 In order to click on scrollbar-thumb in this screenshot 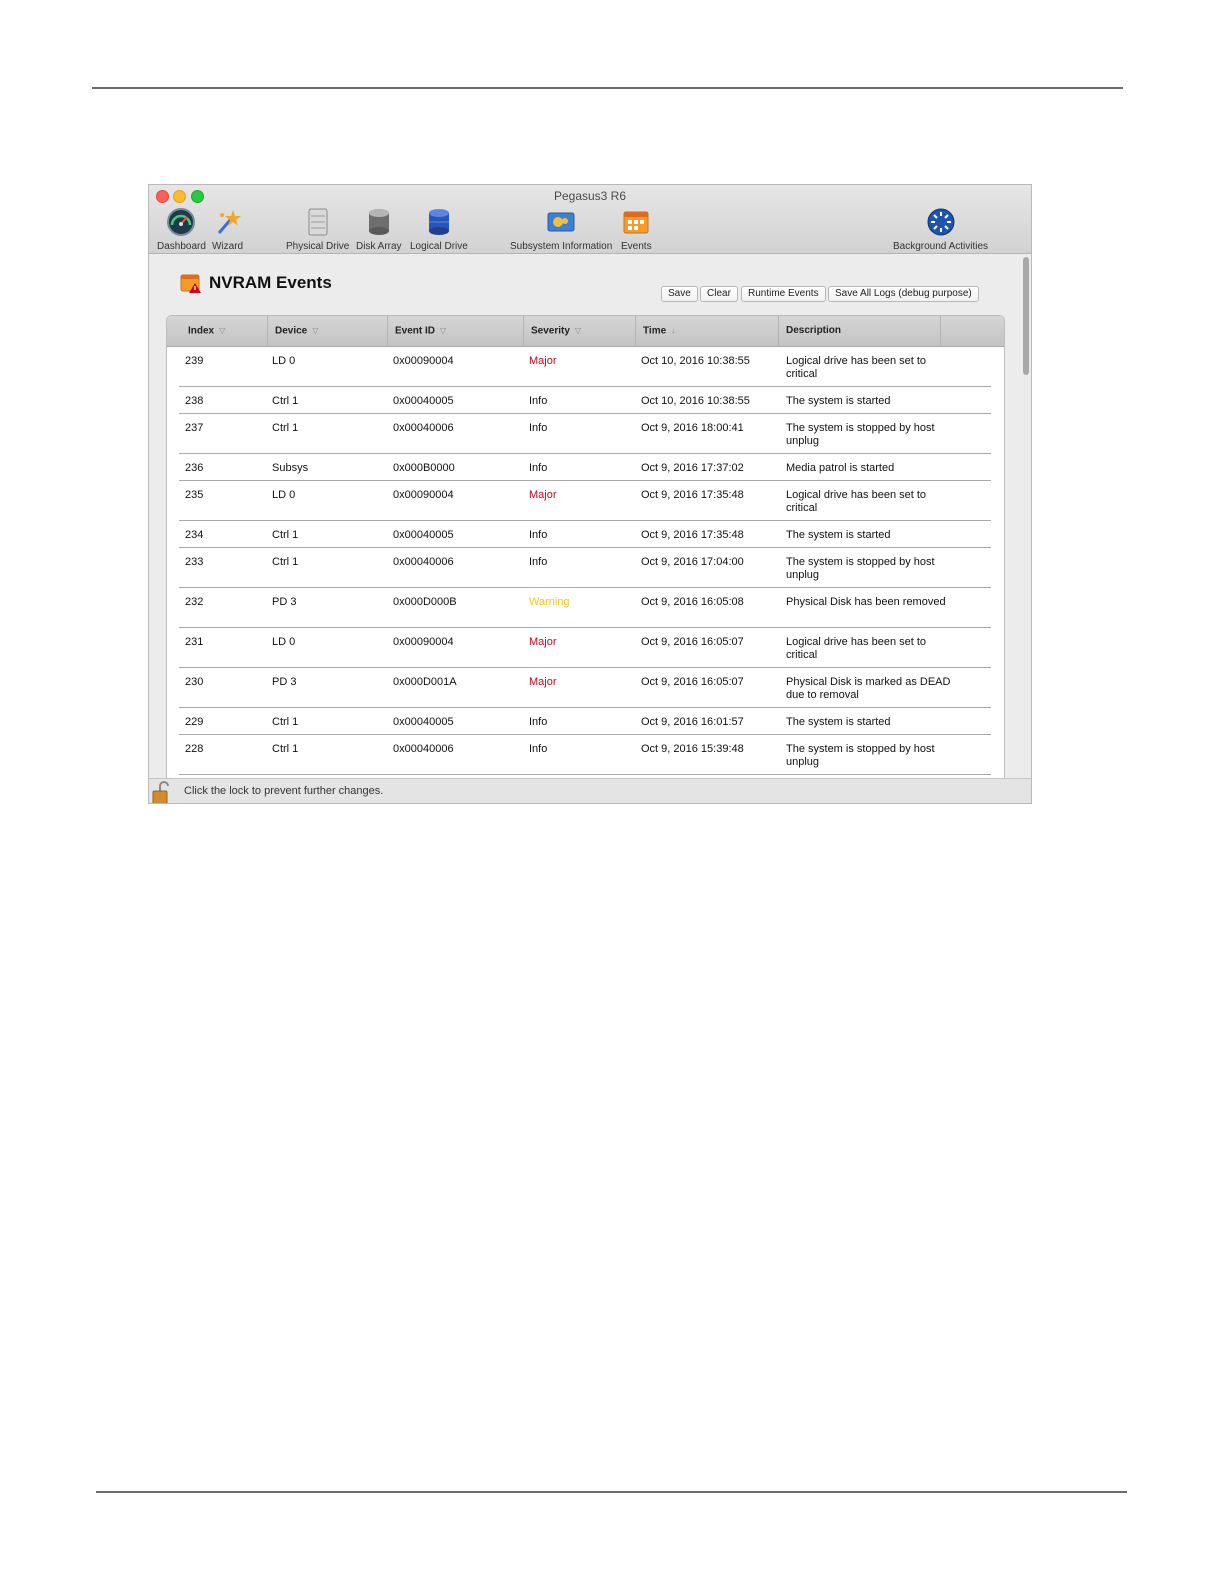, I will do `click(1026, 316)`.